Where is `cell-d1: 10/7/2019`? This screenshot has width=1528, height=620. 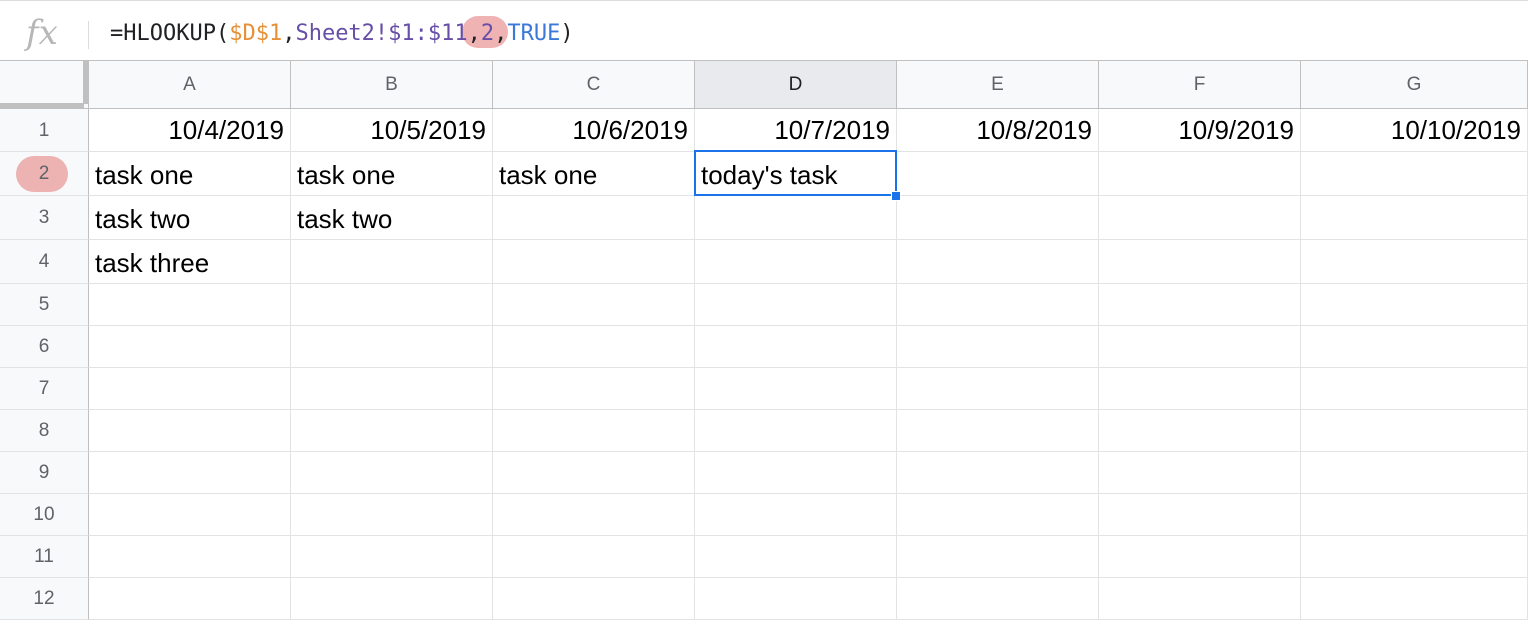 cell-d1: 10/7/2019 is located at coordinates (796, 130).